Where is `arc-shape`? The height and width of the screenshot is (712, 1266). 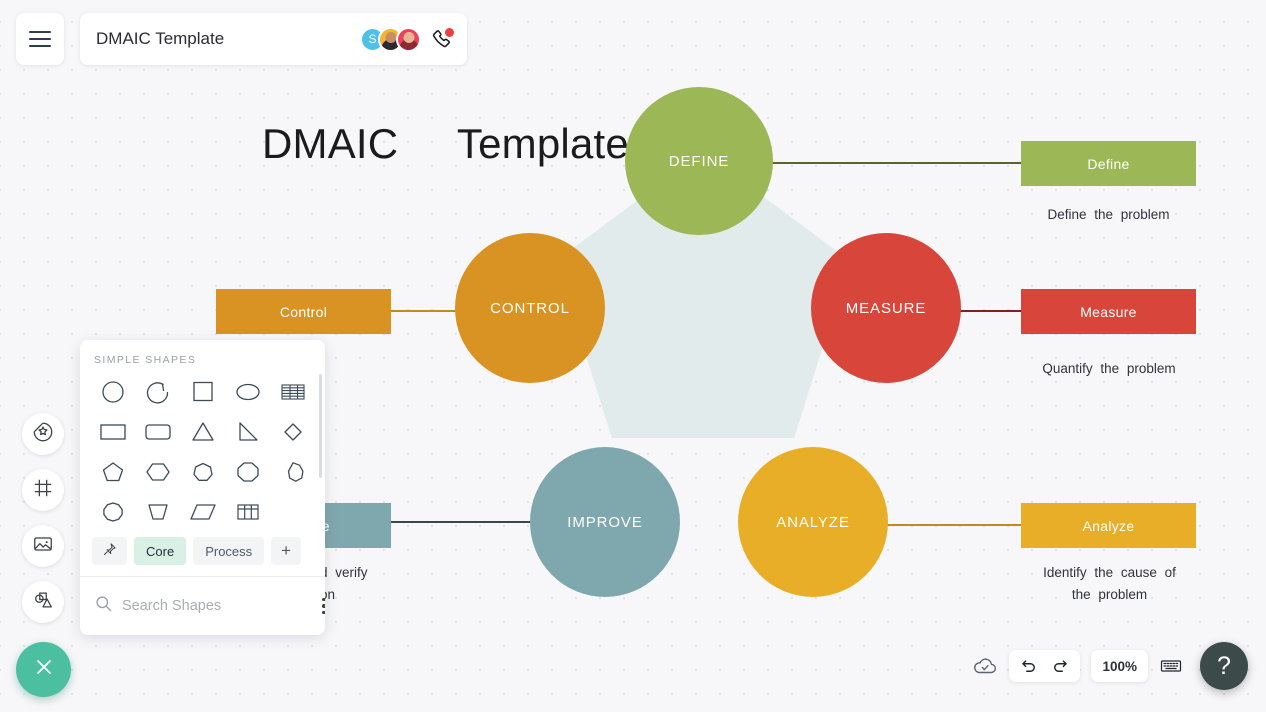 arc-shape is located at coordinates (157, 392).